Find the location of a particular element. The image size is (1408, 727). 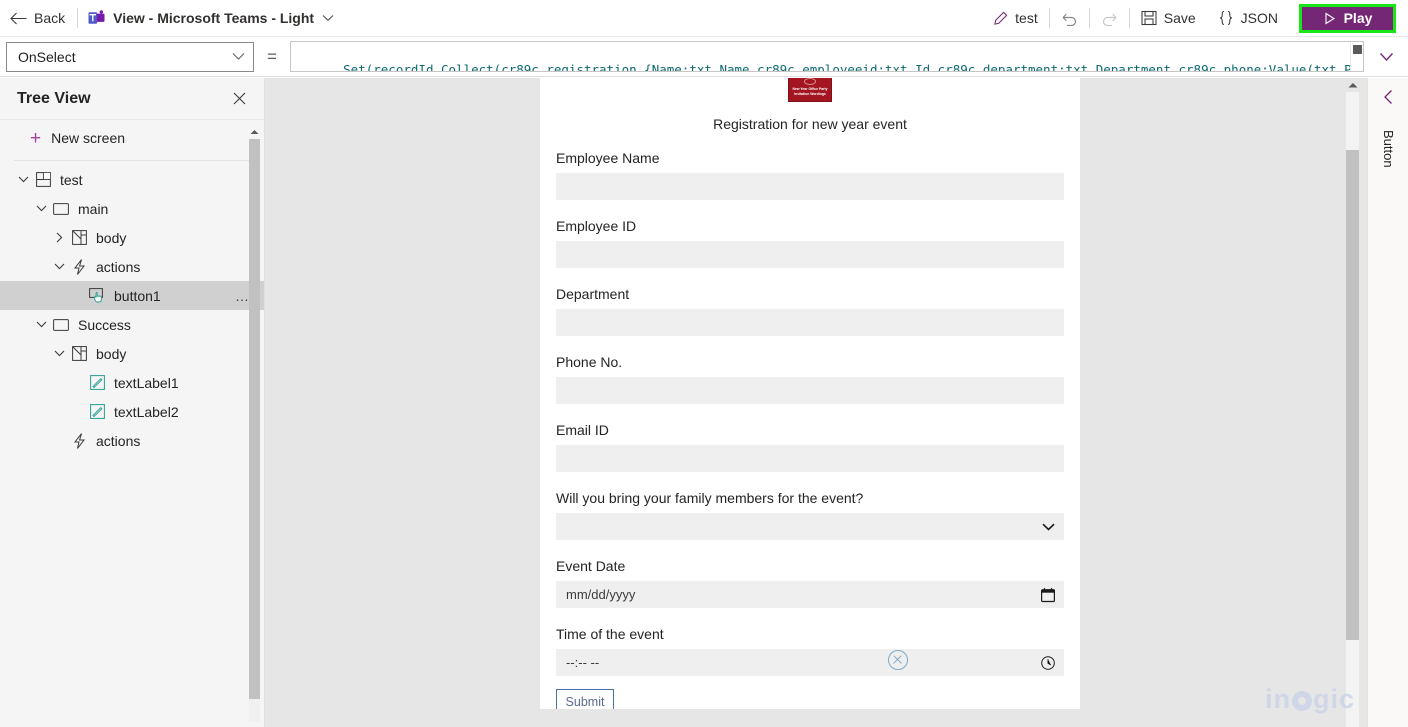

play-triangle-icon is located at coordinates (1329, 18).